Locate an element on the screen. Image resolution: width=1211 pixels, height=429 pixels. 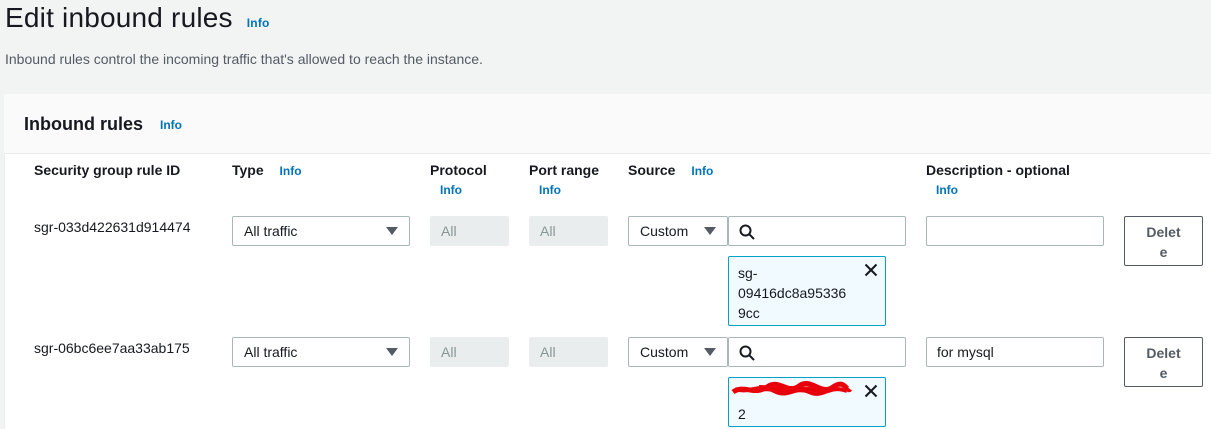
source-token-line: 09416dc8a95336 is located at coordinates (792, 293).